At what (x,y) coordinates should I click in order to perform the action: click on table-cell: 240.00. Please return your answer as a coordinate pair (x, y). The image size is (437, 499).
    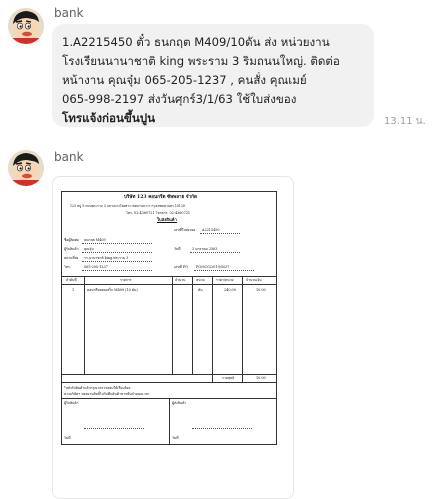
    Looking at the image, I should click on (230, 290).